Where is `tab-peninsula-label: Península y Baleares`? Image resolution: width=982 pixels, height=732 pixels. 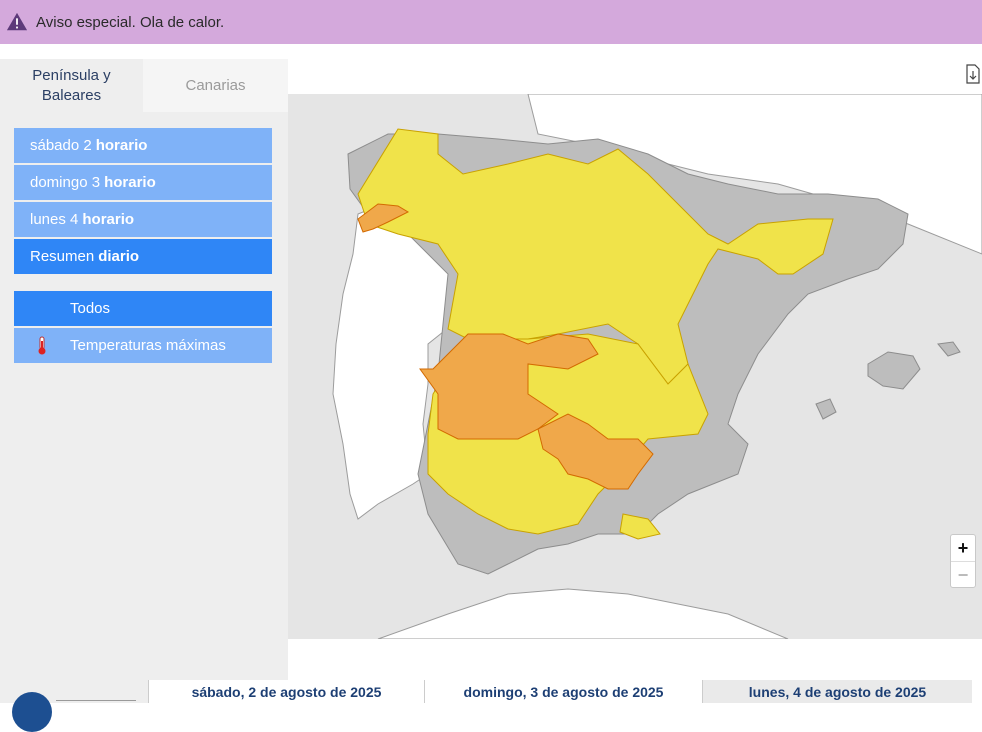 tab-peninsula-label: Península y Baleares is located at coordinates (71, 85).